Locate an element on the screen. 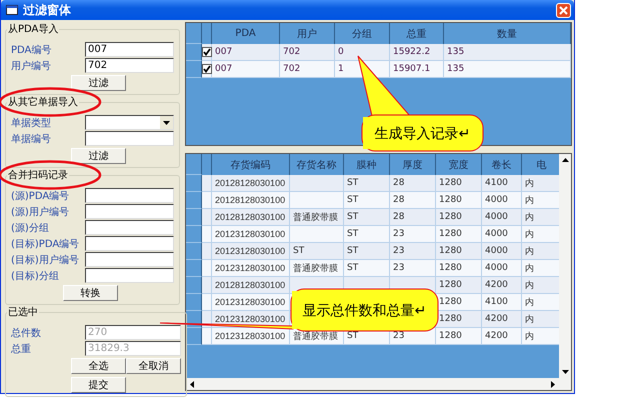 This screenshot has width=640, height=400. field-label: (目标)用户编号 is located at coordinates (45, 260).